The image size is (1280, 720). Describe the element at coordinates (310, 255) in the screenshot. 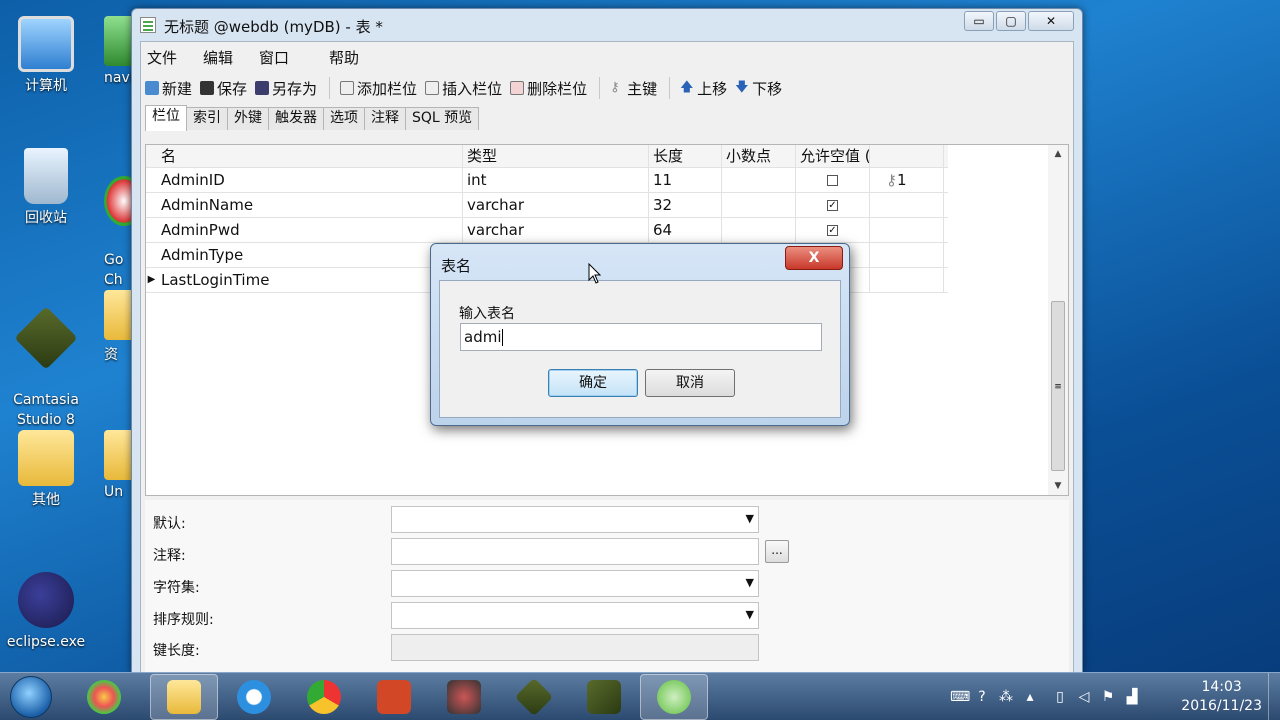

I see `field-name-cell: AdminType` at that location.